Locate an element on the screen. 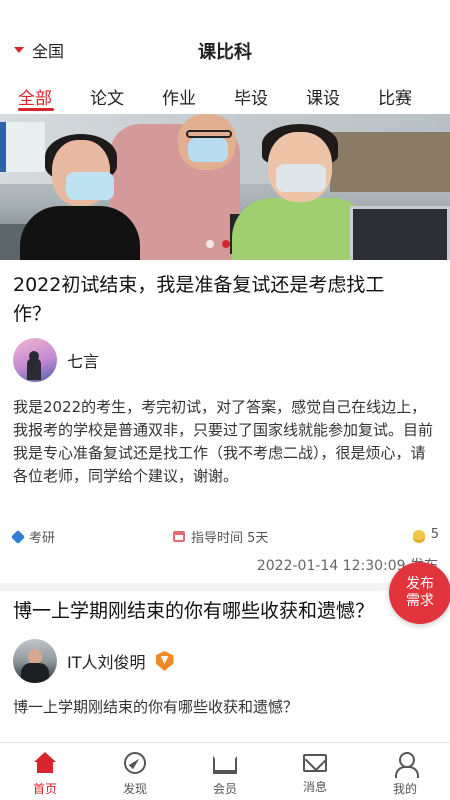 Image resolution: width=450 pixels, height=800 pixels. banner-poster is located at coordinates (22, 147).